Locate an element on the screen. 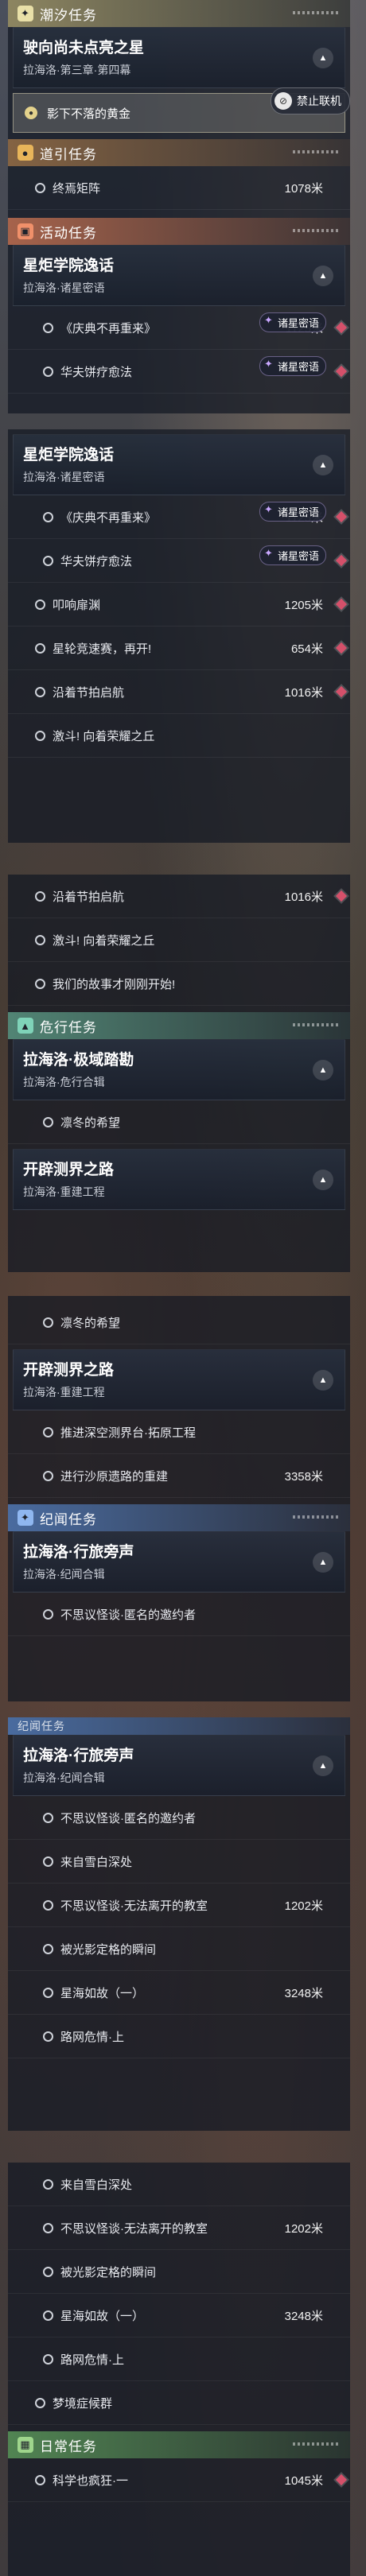 The height and width of the screenshot is (2576, 366). list-item: 叩响扉渊 1205米 is located at coordinates (179, 605).